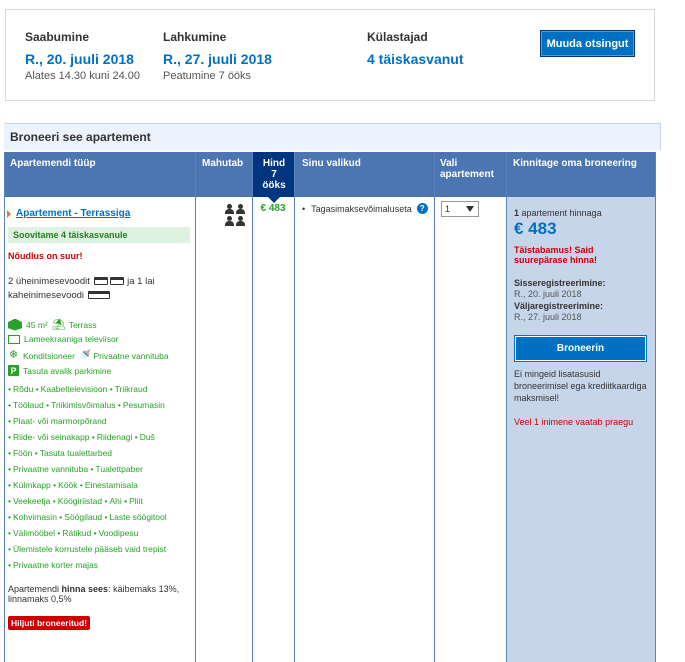  I want to click on amenity-text: Voodipesu, so click(118, 533).